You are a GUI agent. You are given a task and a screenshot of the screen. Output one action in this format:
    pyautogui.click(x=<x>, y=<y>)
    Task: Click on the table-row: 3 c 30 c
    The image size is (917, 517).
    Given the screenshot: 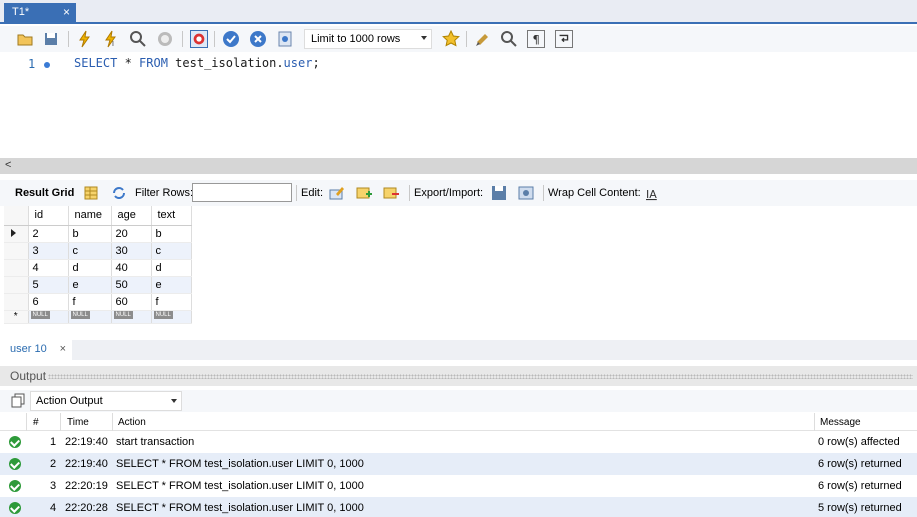 What is the action you would take?
    pyautogui.click(x=98, y=251)
    